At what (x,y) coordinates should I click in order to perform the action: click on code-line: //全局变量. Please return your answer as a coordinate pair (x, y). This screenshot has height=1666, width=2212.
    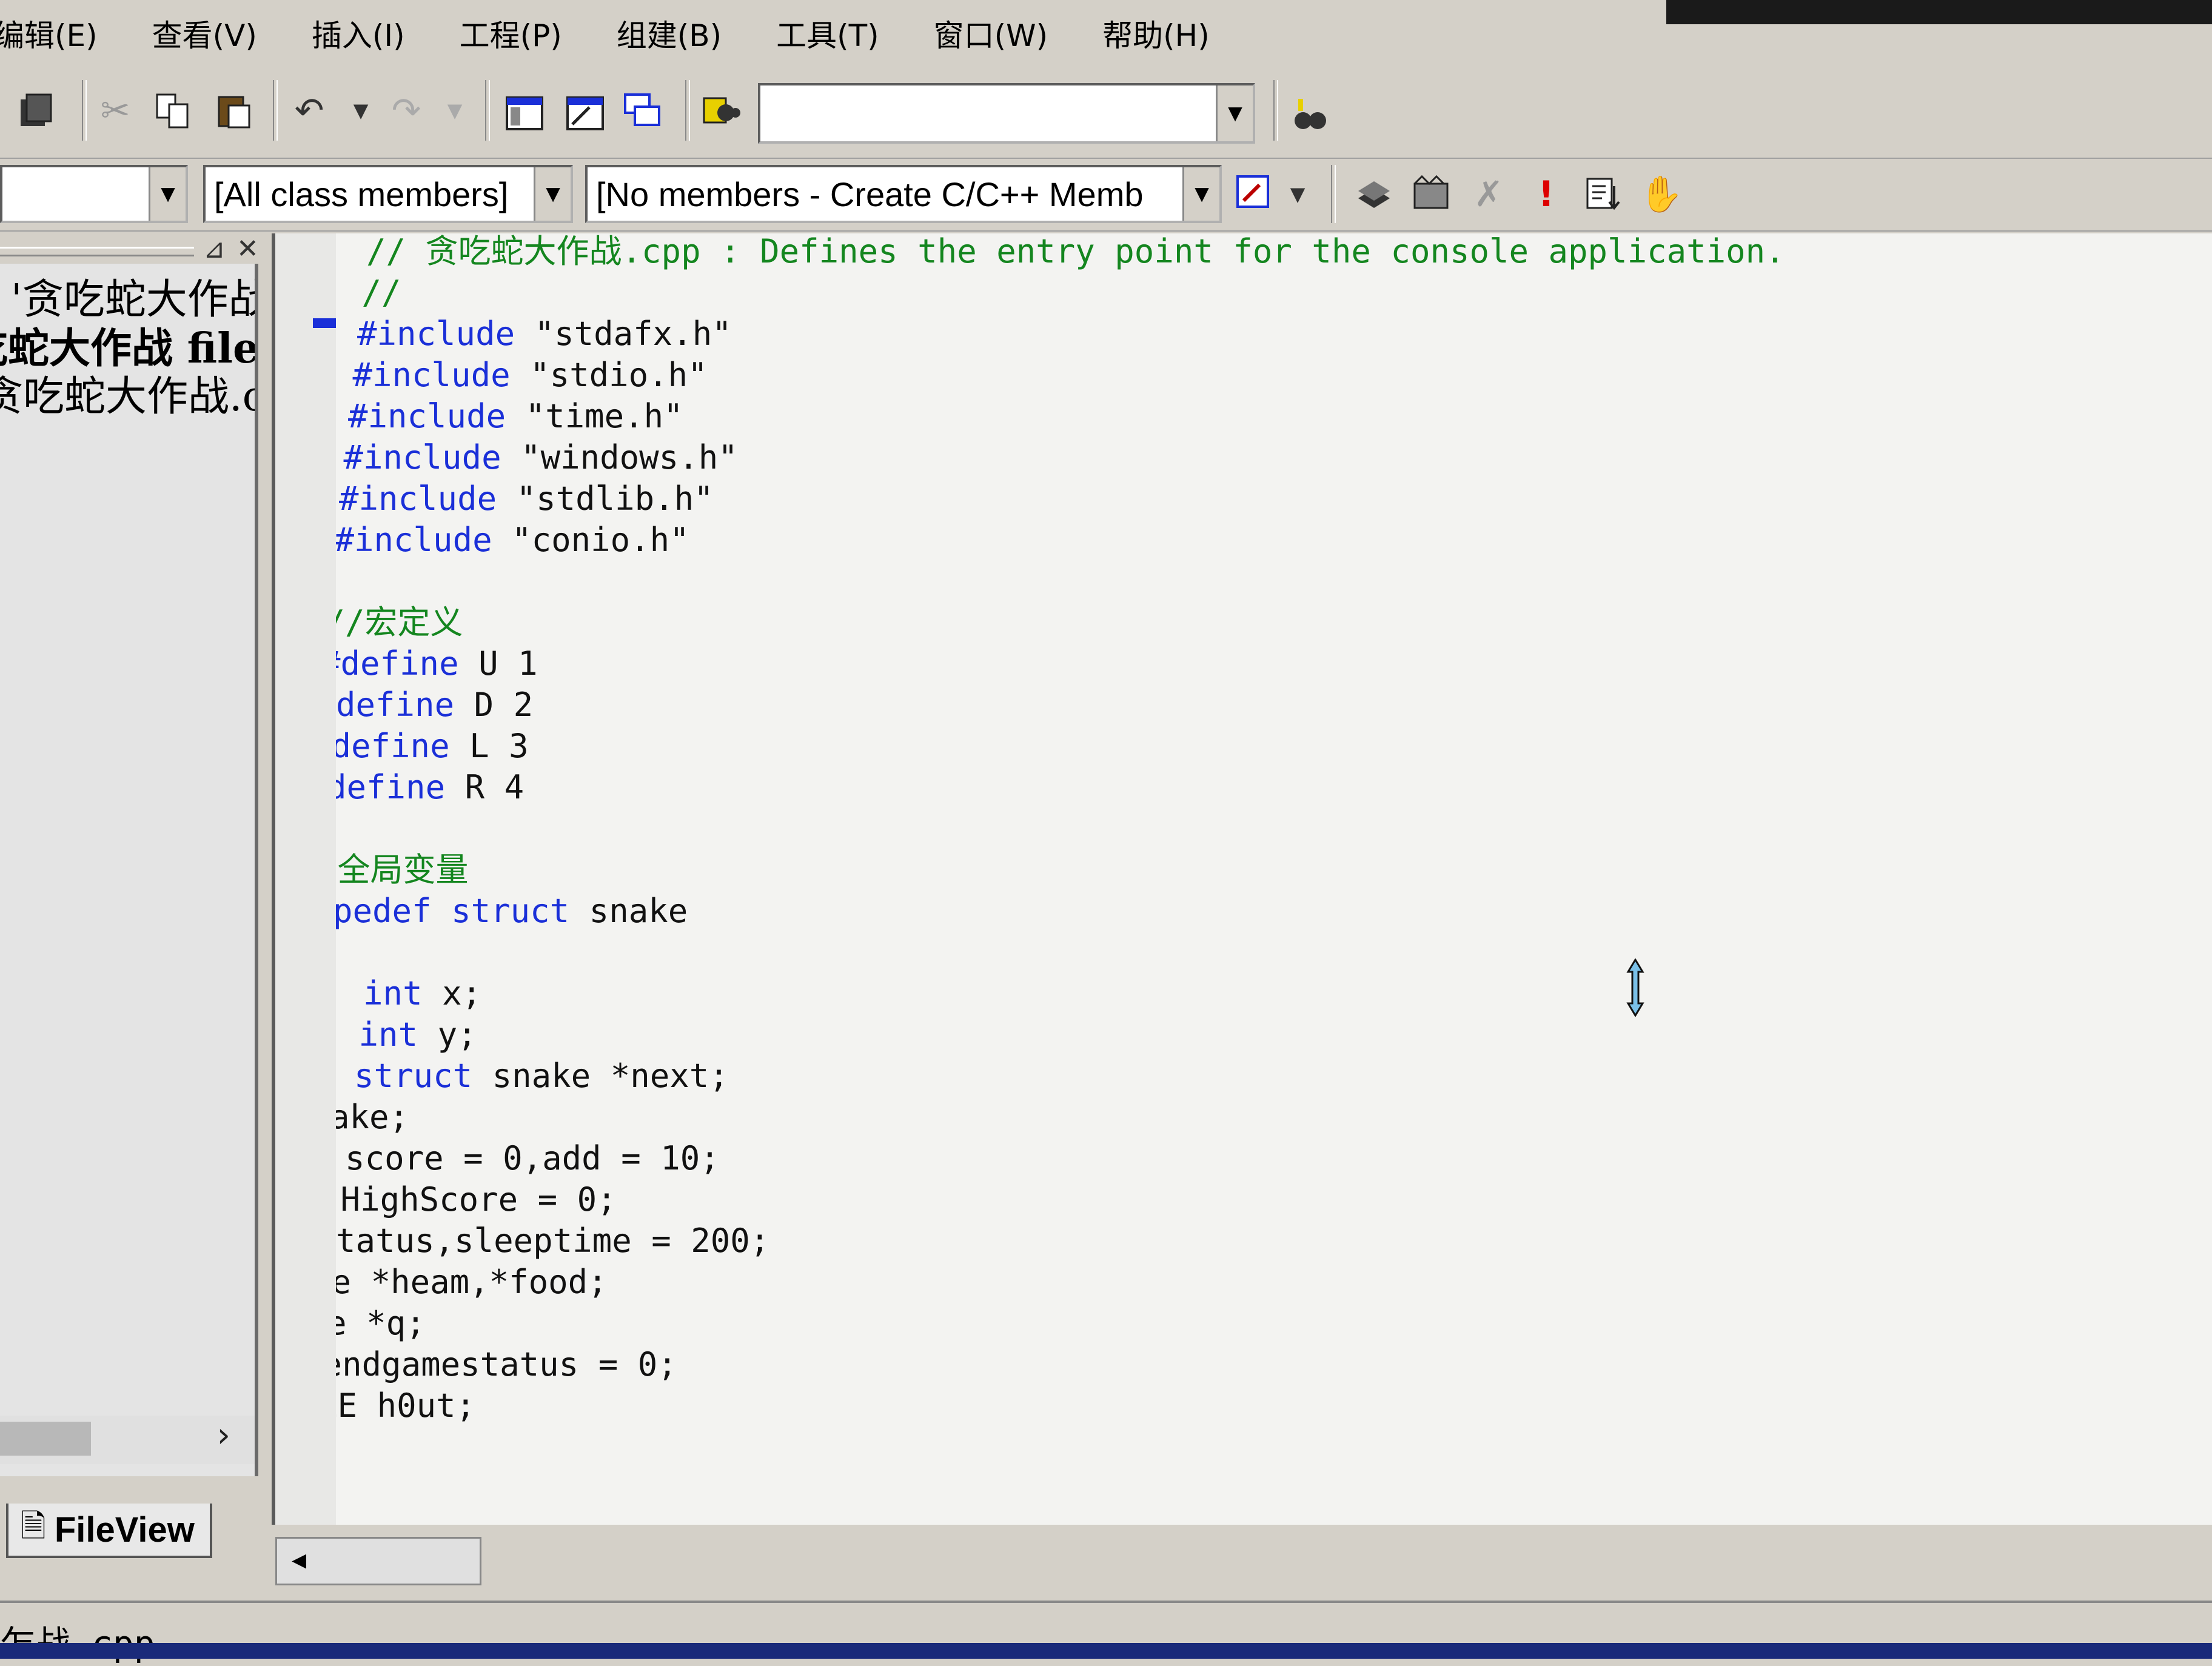
    Looking at the image, I should click on (403, 870).